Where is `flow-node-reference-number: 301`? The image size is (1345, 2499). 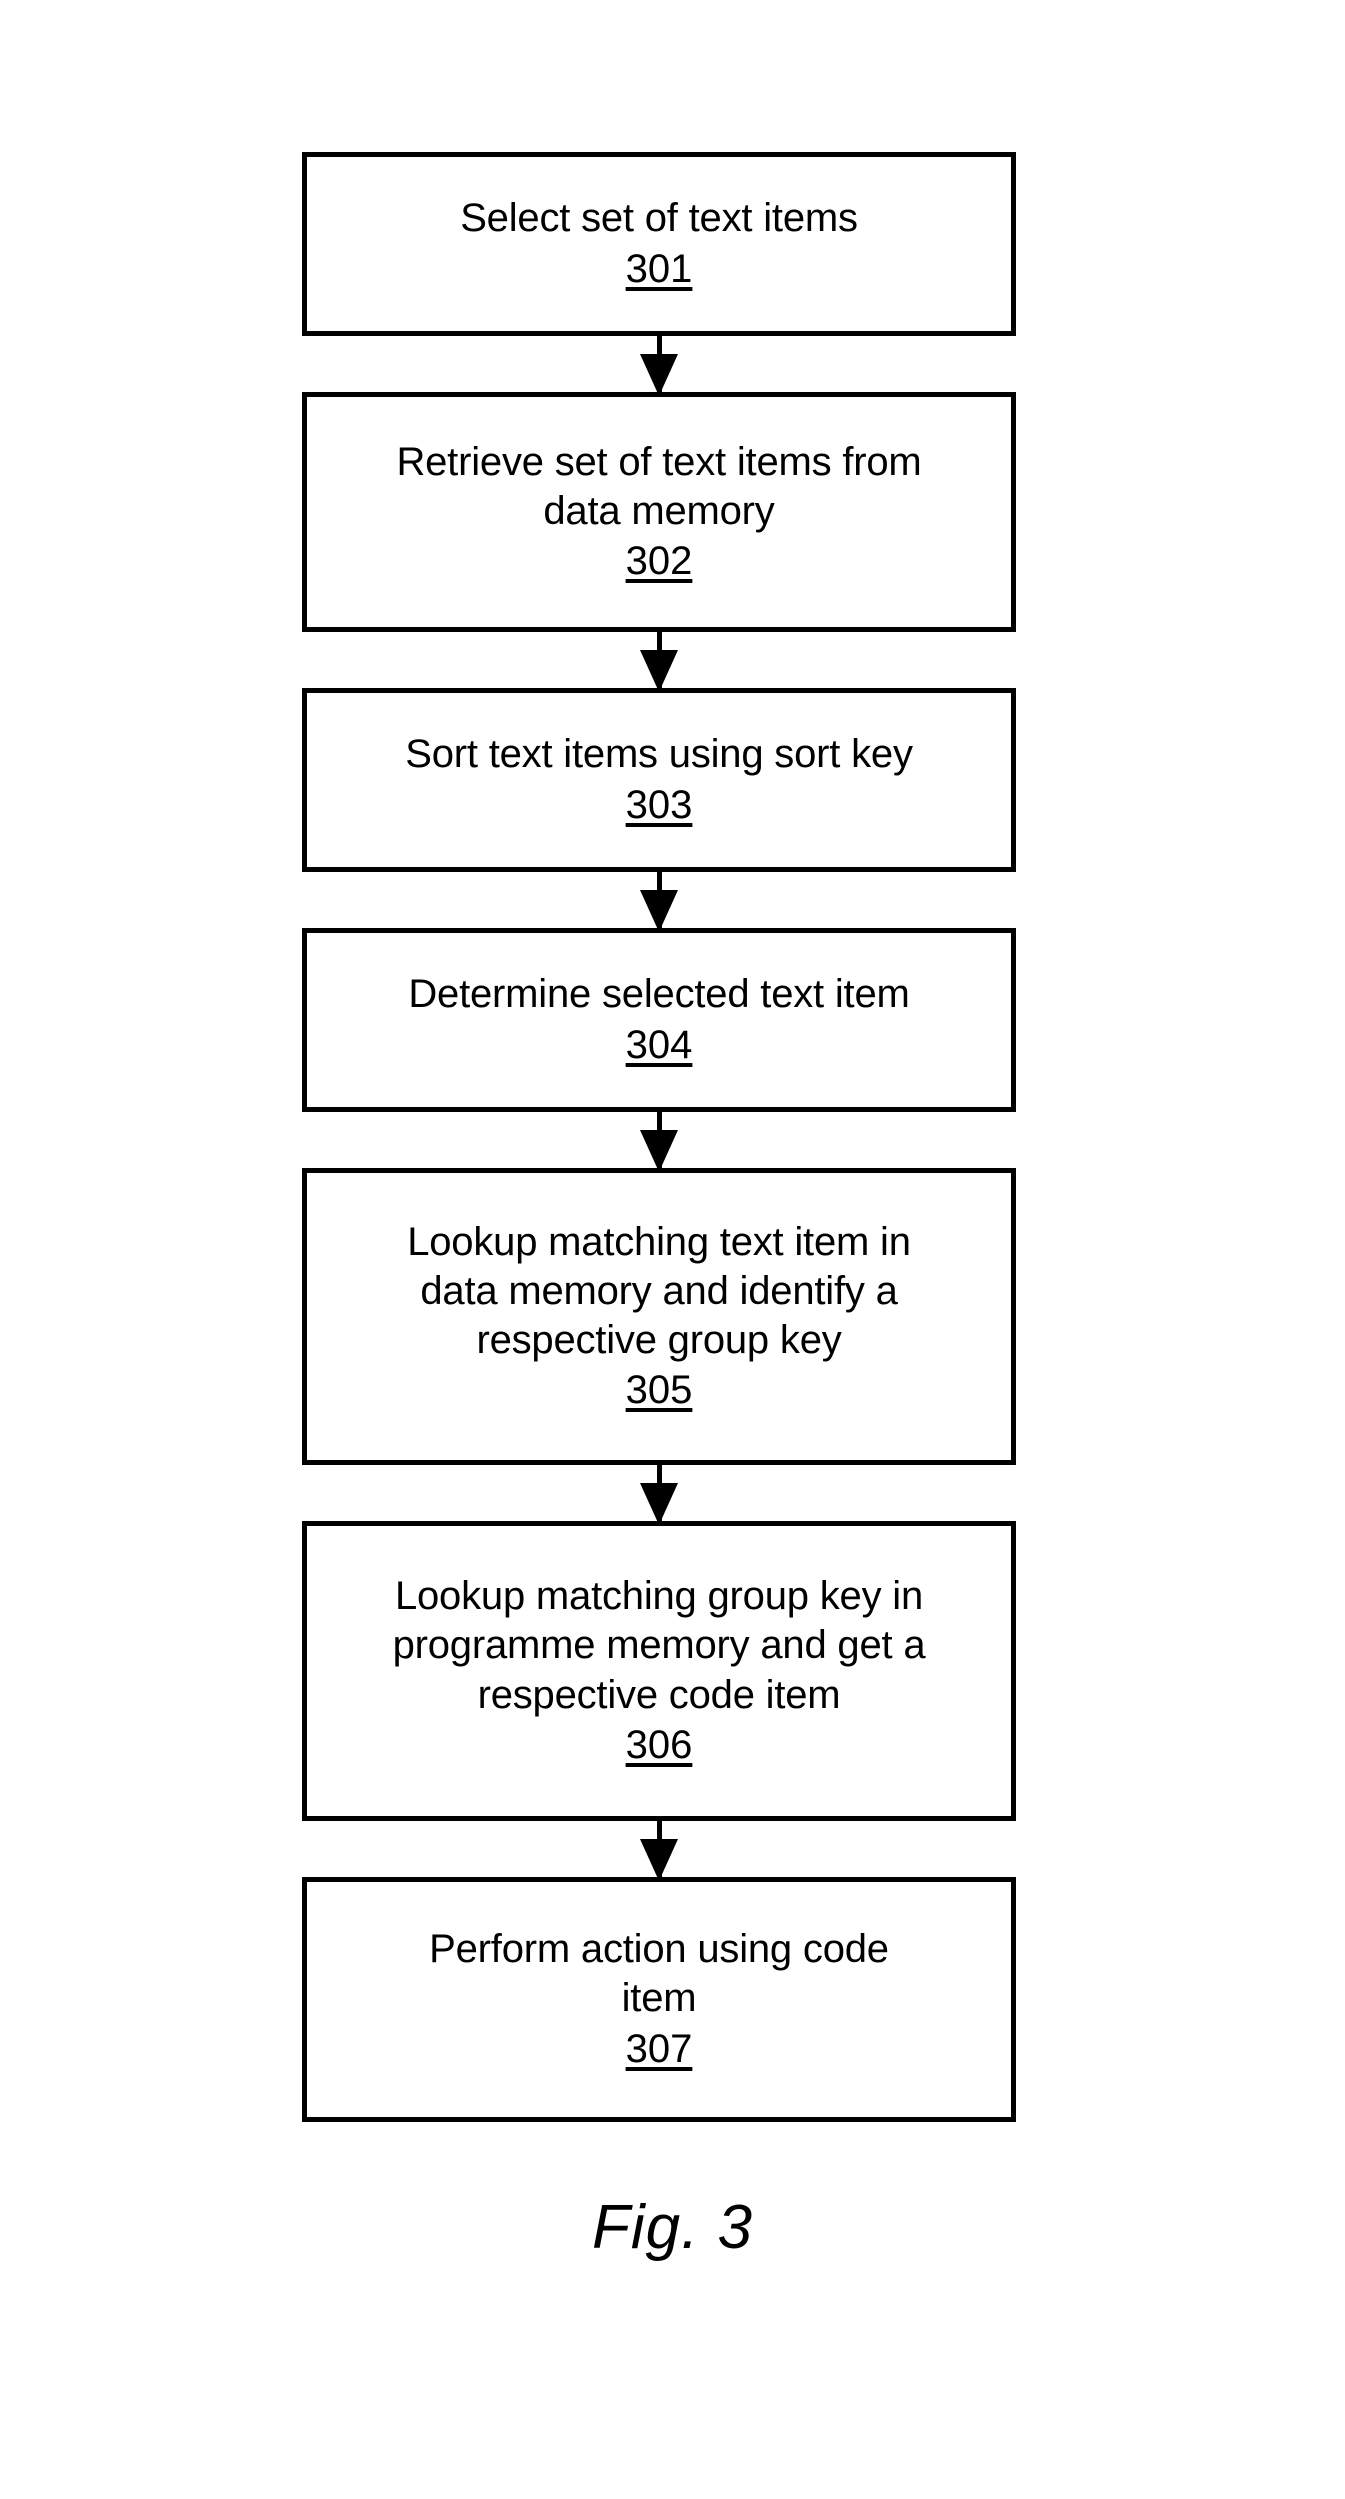
flow-node-reference-number: 301 is located at coordinates (659, 268).